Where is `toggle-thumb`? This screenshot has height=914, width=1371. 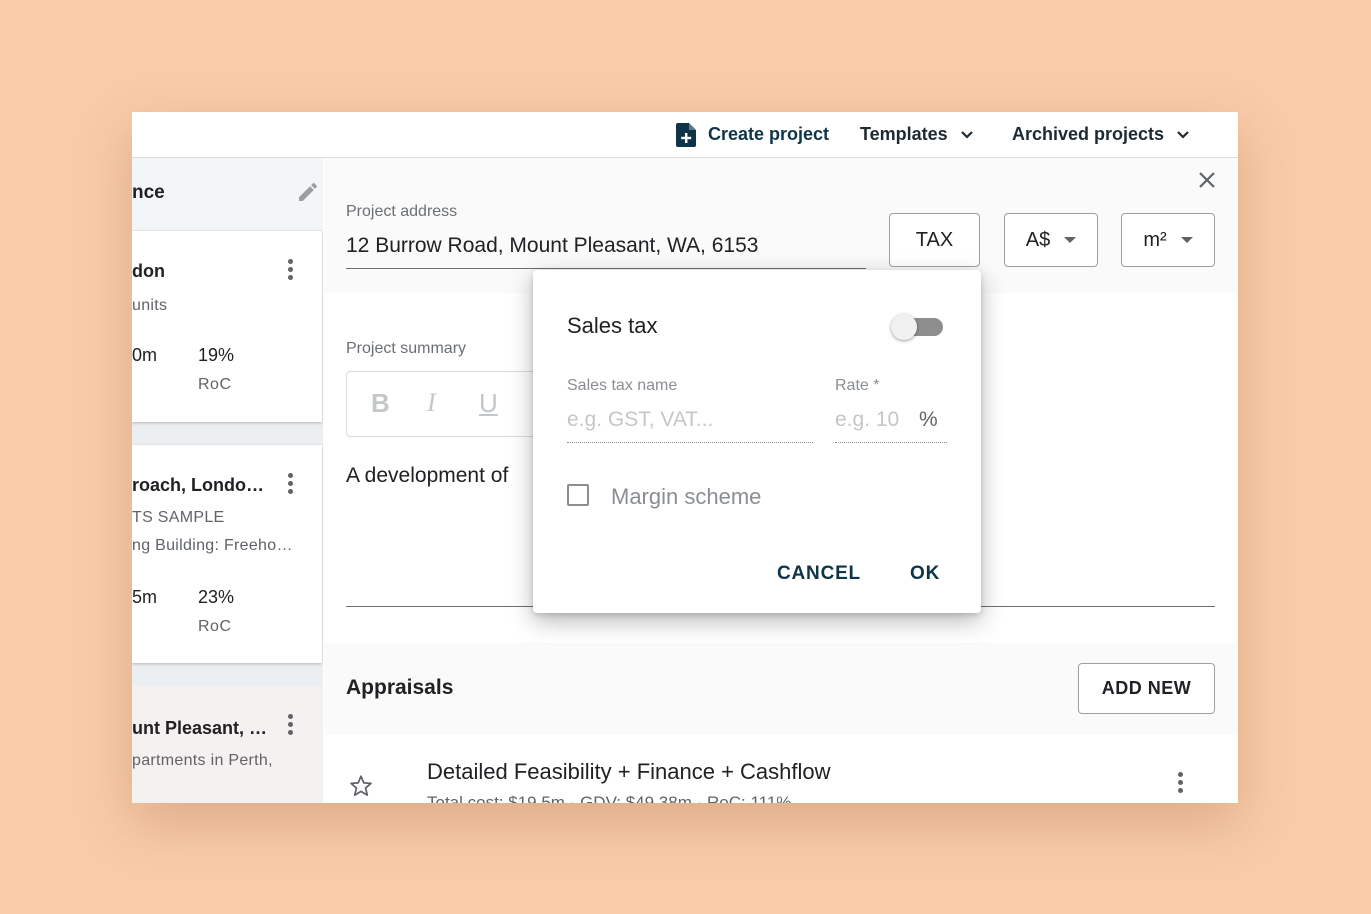 toggle-thumb is located at coordinates (904, 327).